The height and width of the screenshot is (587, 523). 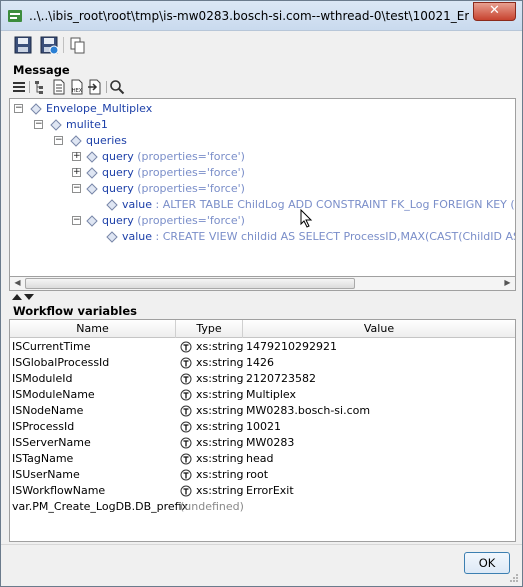 What do you see at coordinates (306, 218) in the screenshot?
I see `mouse-cursor-icon` at bounding box center [306, 218].